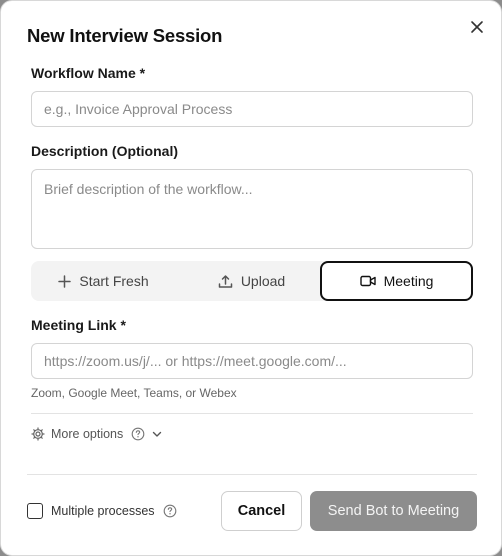  Describe the element at coordinates (393, 511) in the screenshot. I see `send-bot-to-meeting-button: Send Bot to Meeting` at that location.